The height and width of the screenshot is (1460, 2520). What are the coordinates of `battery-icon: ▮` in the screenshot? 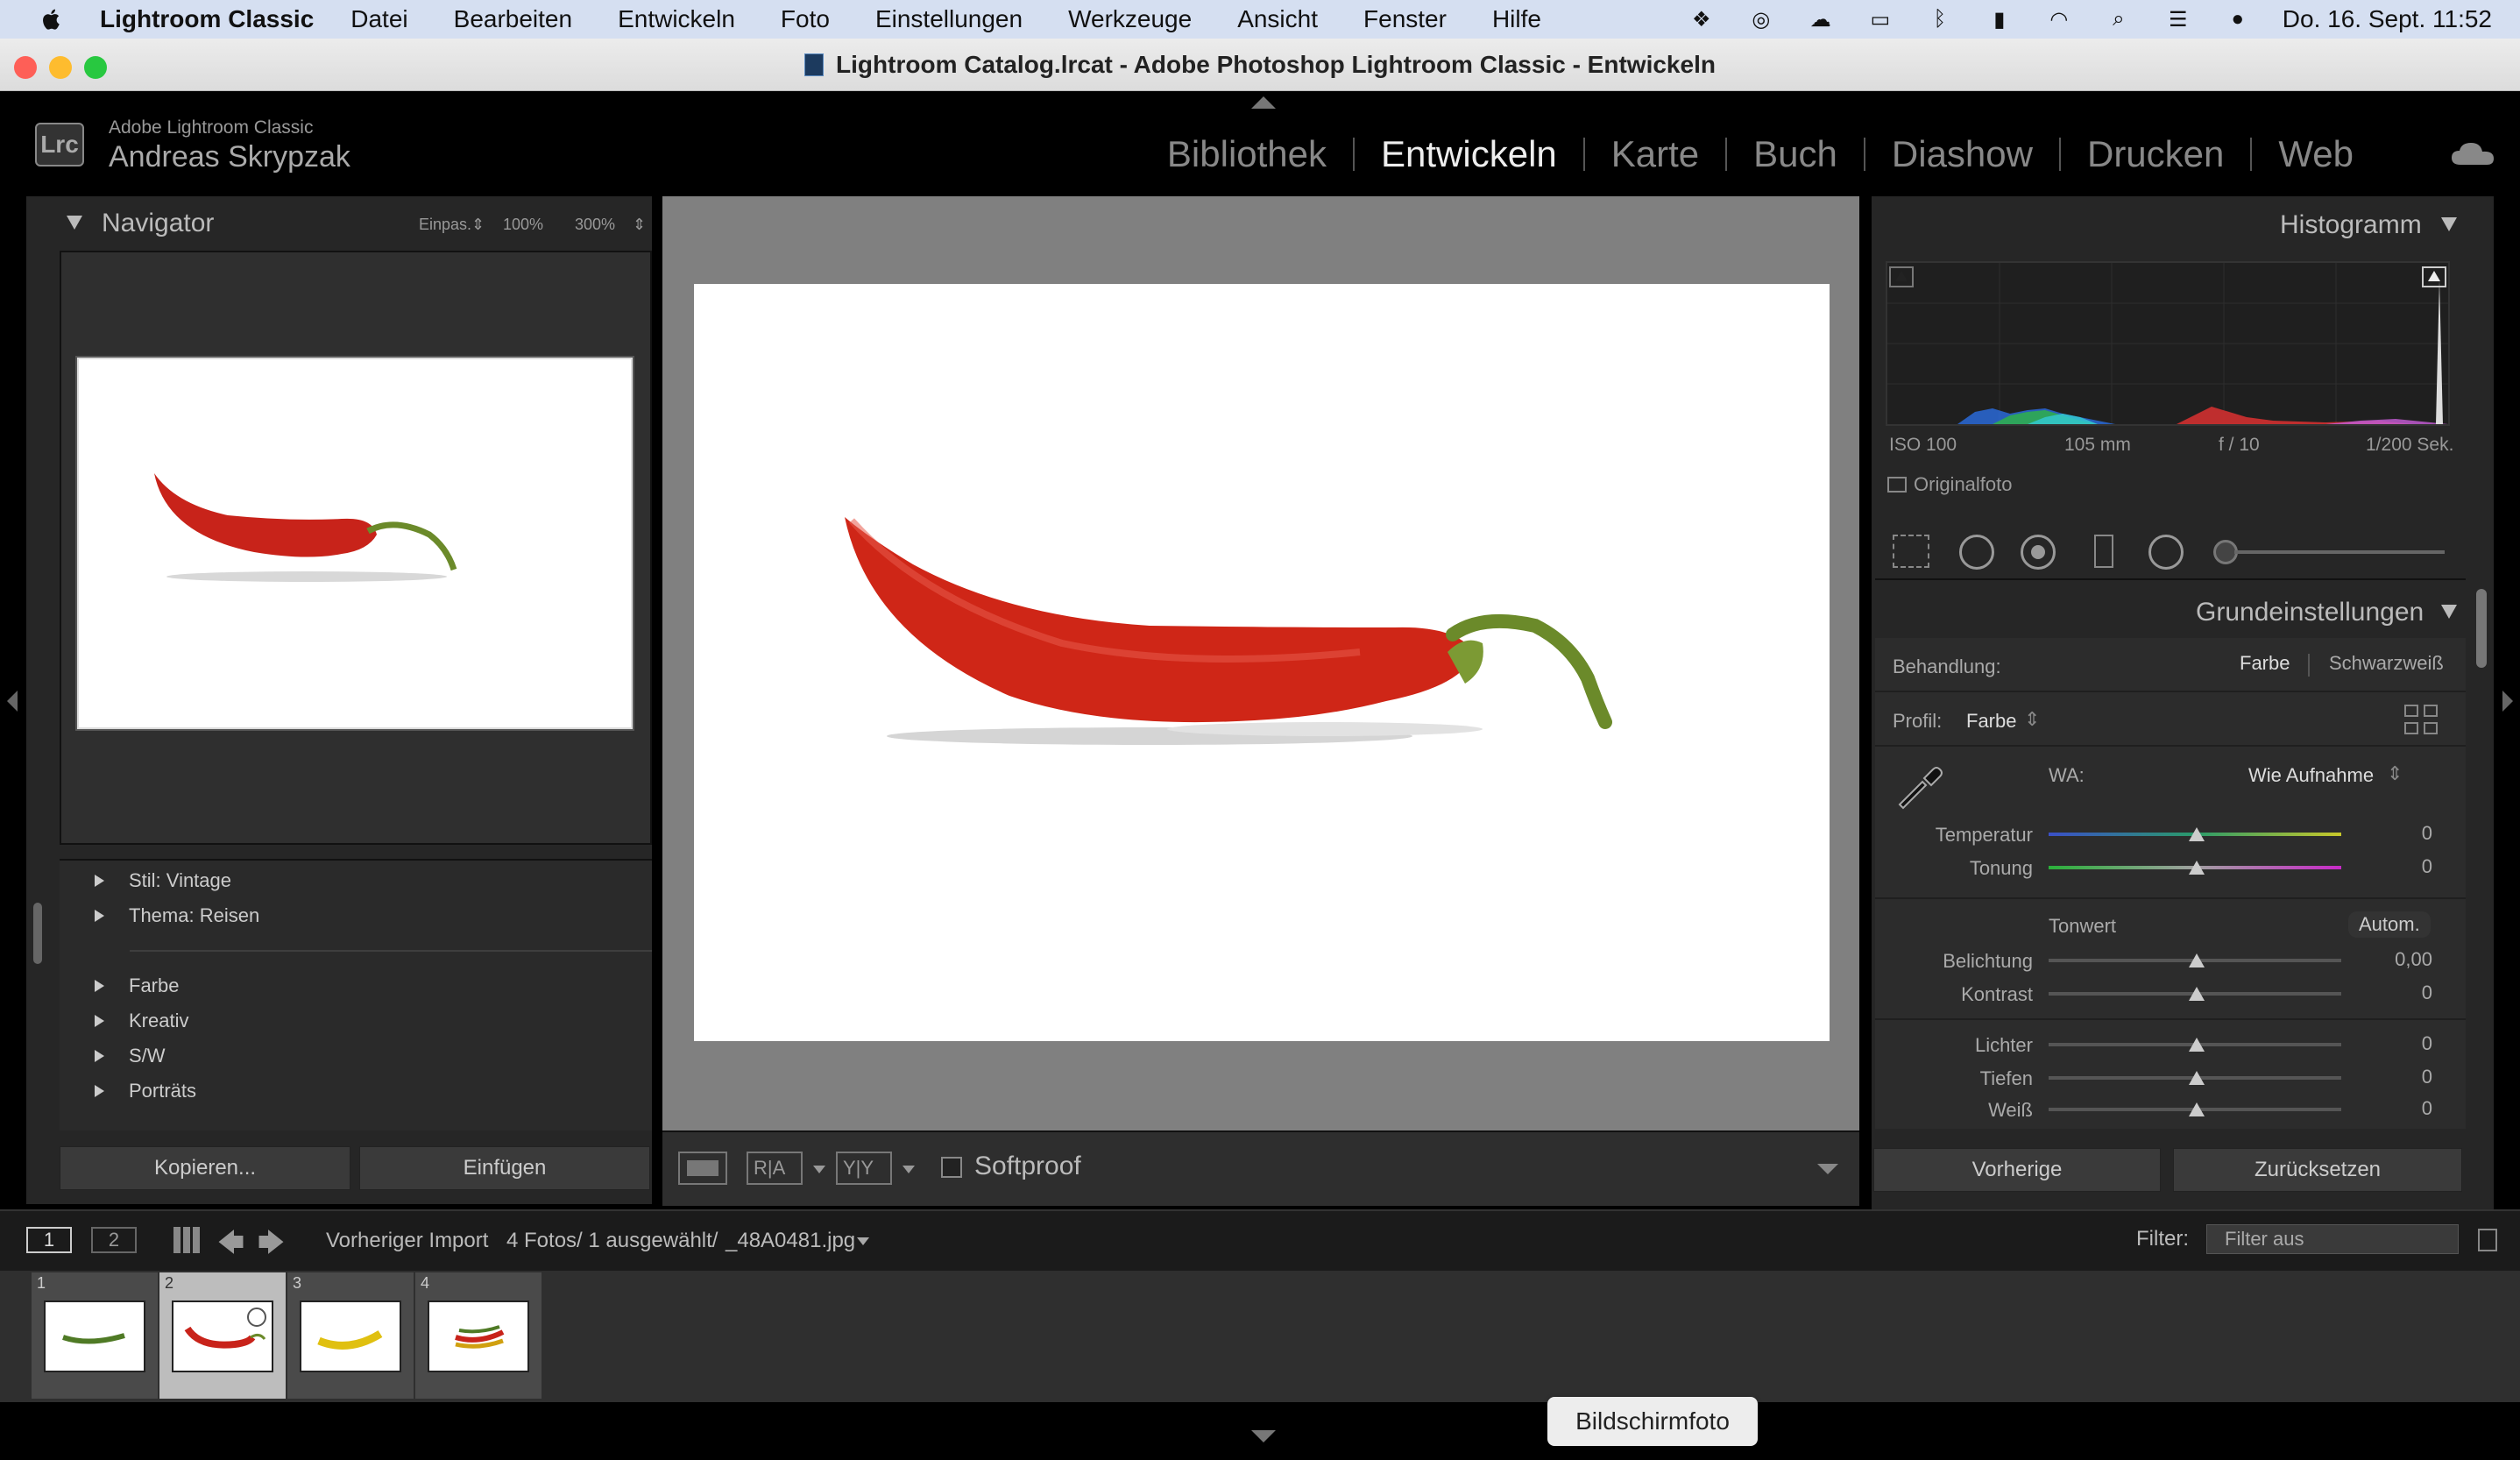 It's located at (1999, 19).